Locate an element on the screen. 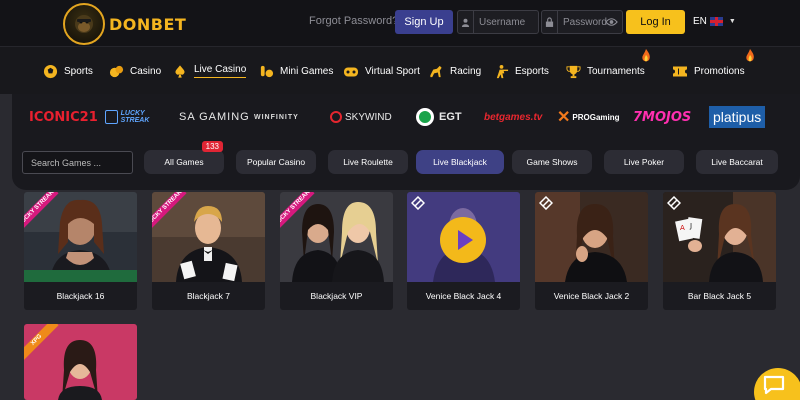 This screenshot has height=400, width=800. tab-label: Popular Casino is located at coordinates (276, 162).